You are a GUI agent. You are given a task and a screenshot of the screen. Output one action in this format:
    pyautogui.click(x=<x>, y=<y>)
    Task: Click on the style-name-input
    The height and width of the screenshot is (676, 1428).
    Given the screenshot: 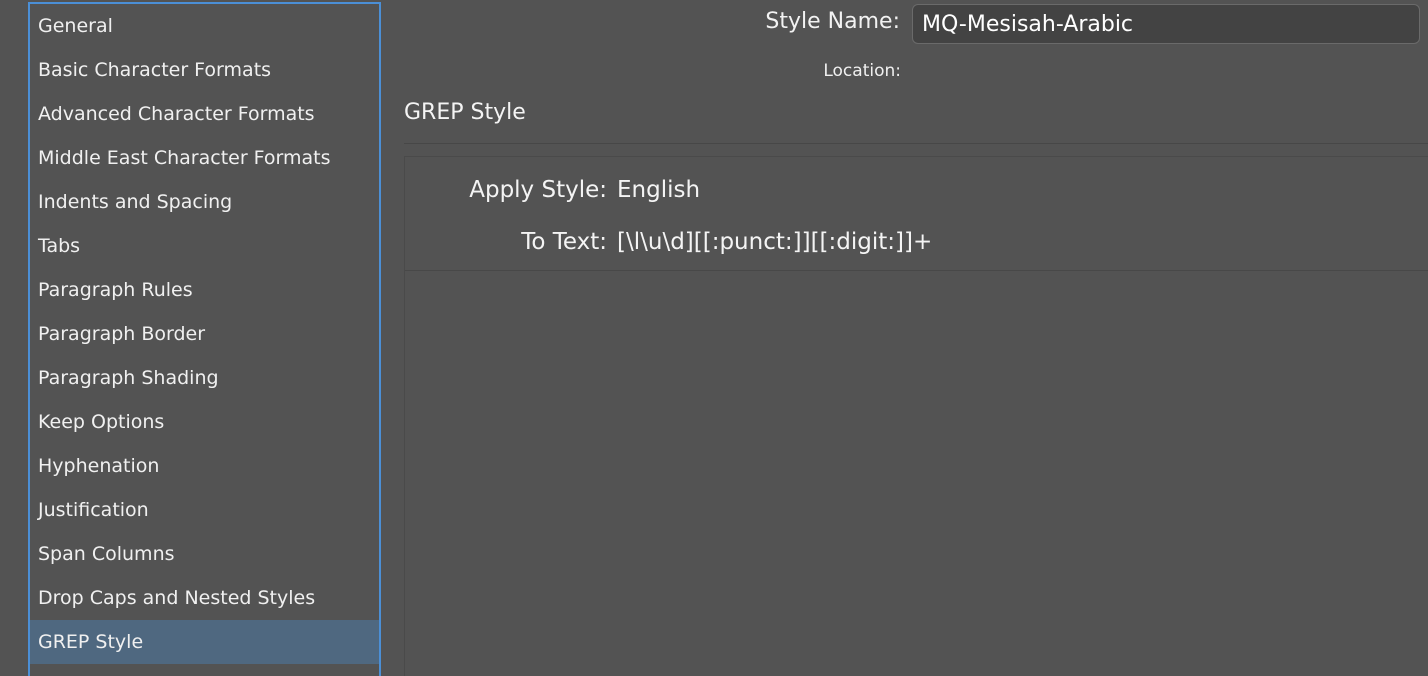 What is the action you would take?
    pyautogui.click(x=1166, y=24)
    